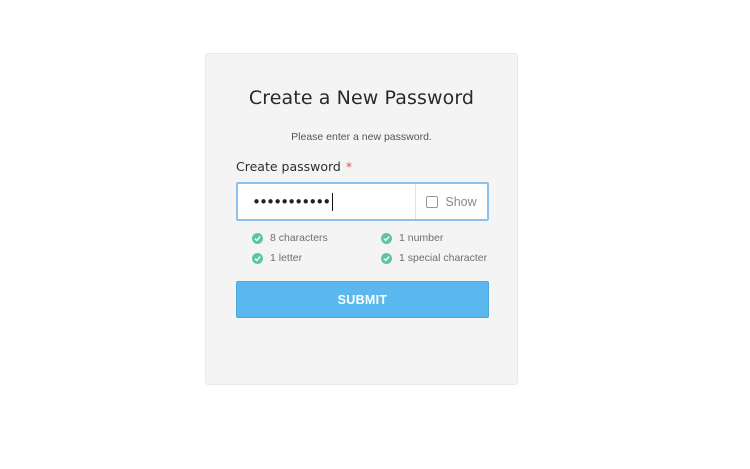 The height and width of the screenshot is (469, 750). Describe the element at coordinates (288, 166) in the screenshot. I see `password-label-text: Create password` at that location.